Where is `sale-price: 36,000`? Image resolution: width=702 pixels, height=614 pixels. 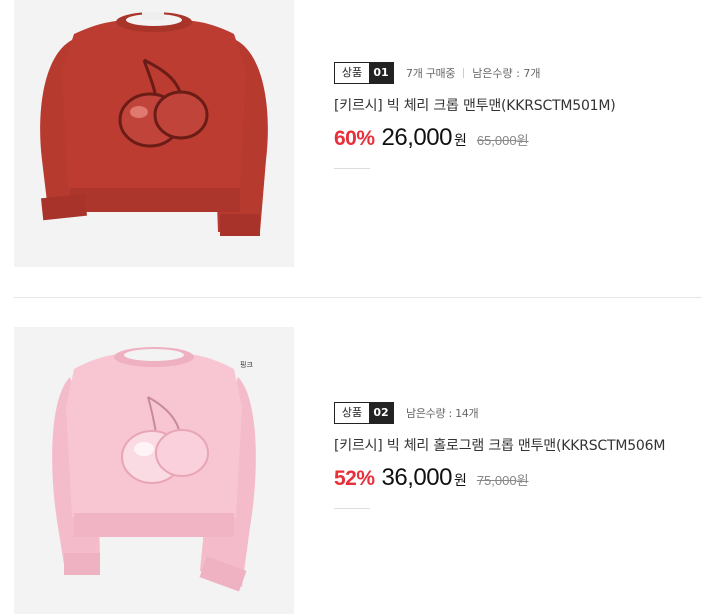 sale-price: 36,000 is located at coordinates (417, 477).